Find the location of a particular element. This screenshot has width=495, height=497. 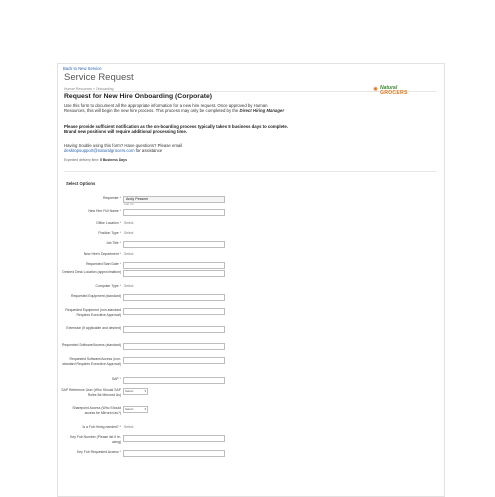

help-suffix: for assistance is located at coordinates (148, 151).